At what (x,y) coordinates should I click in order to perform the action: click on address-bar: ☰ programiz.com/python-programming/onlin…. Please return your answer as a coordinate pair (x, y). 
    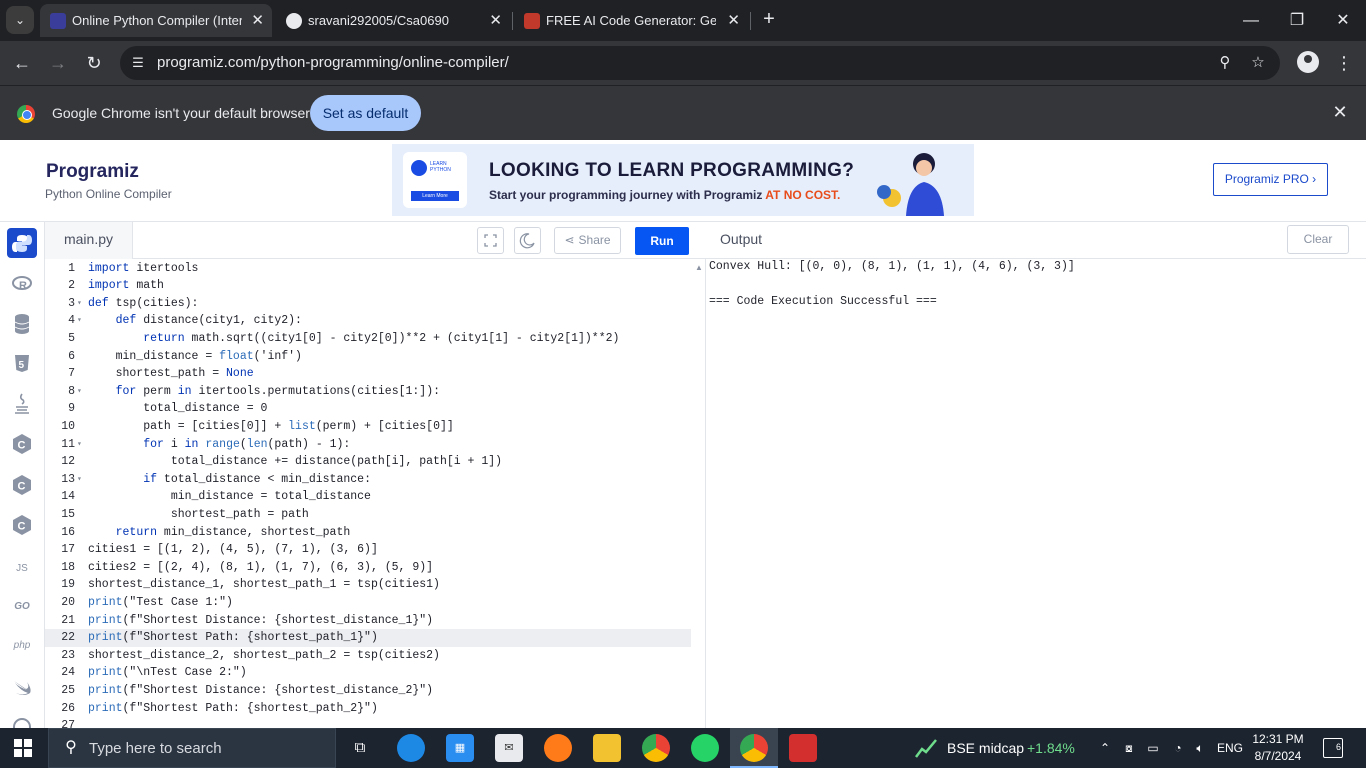
    Looking at the image, I should click on (700, 63).